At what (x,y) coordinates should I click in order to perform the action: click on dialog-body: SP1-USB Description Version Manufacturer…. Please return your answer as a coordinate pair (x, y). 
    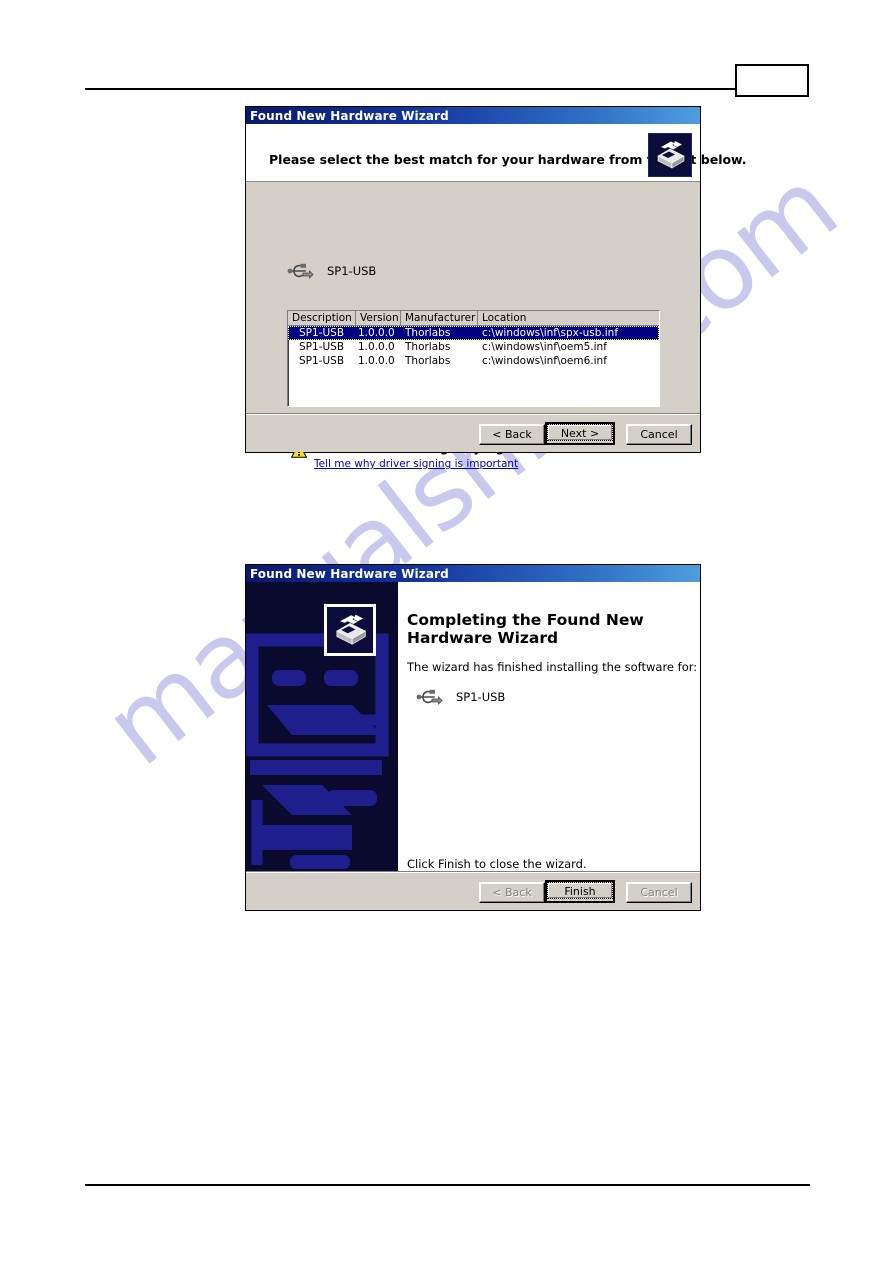
    Looking at the image, I should click on (473, 326).